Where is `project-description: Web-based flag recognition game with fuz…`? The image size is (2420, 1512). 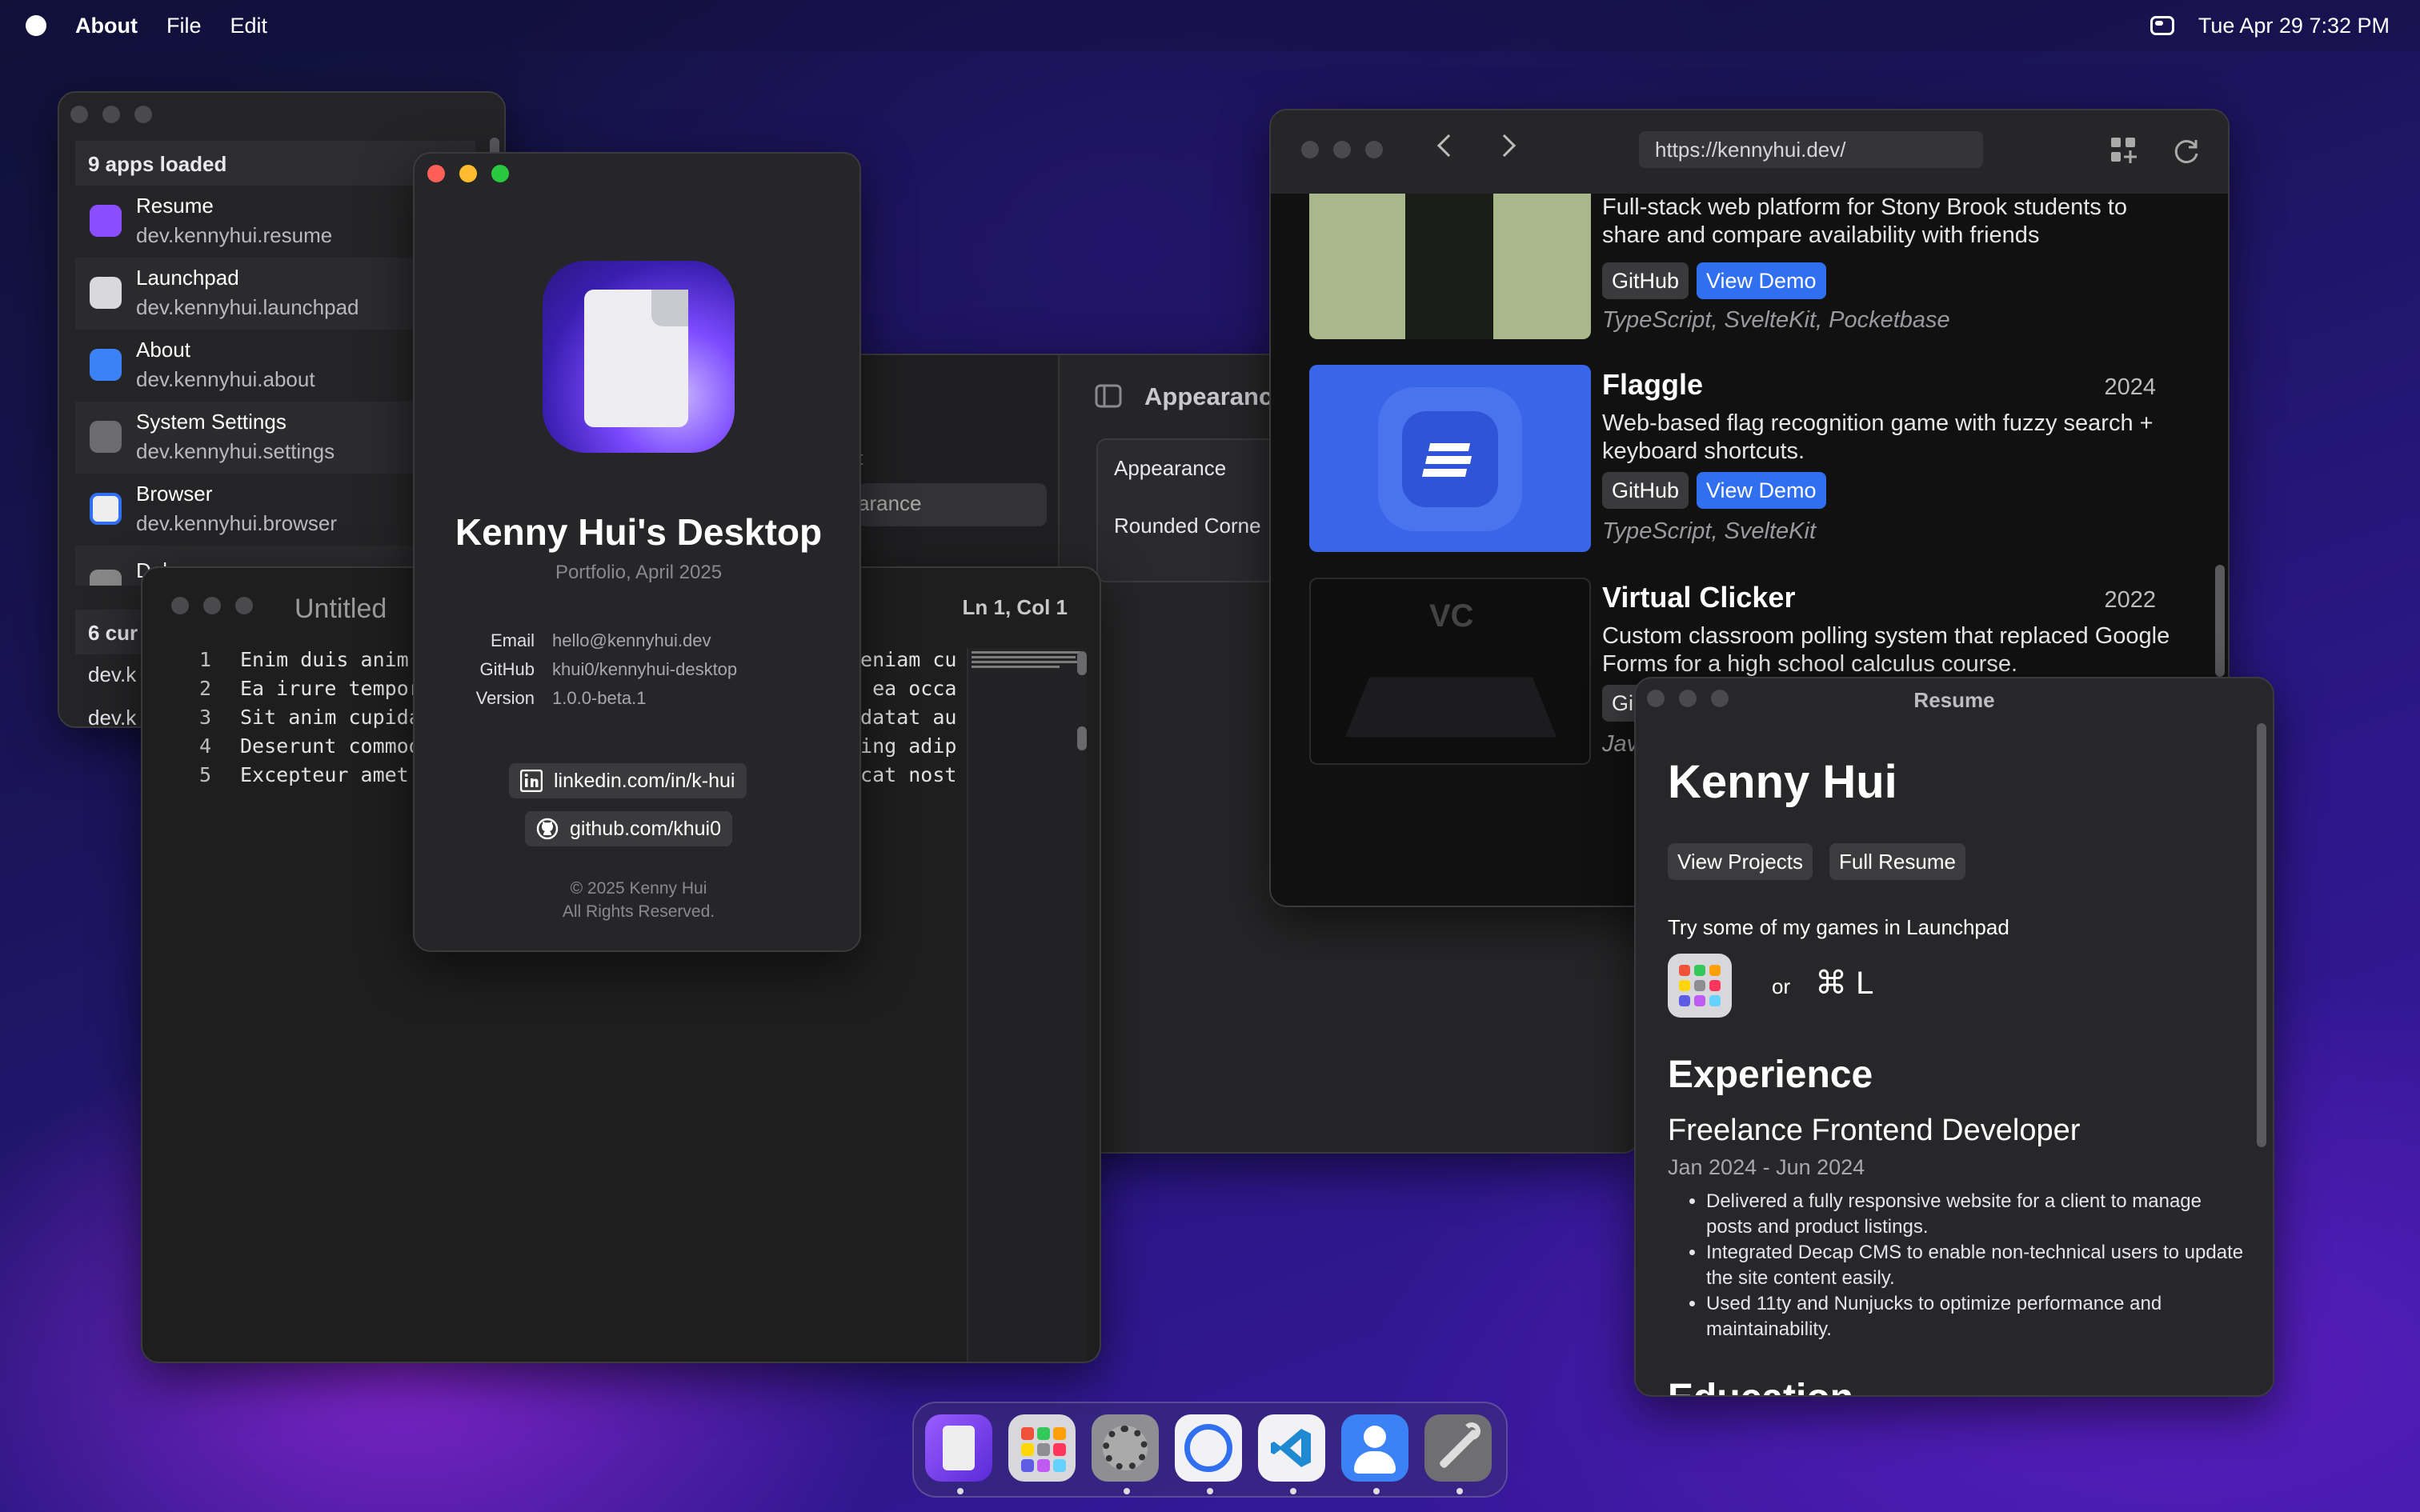 project-description: Web-based flag recognition game with fuz… is located at coordinates (1878, 437).